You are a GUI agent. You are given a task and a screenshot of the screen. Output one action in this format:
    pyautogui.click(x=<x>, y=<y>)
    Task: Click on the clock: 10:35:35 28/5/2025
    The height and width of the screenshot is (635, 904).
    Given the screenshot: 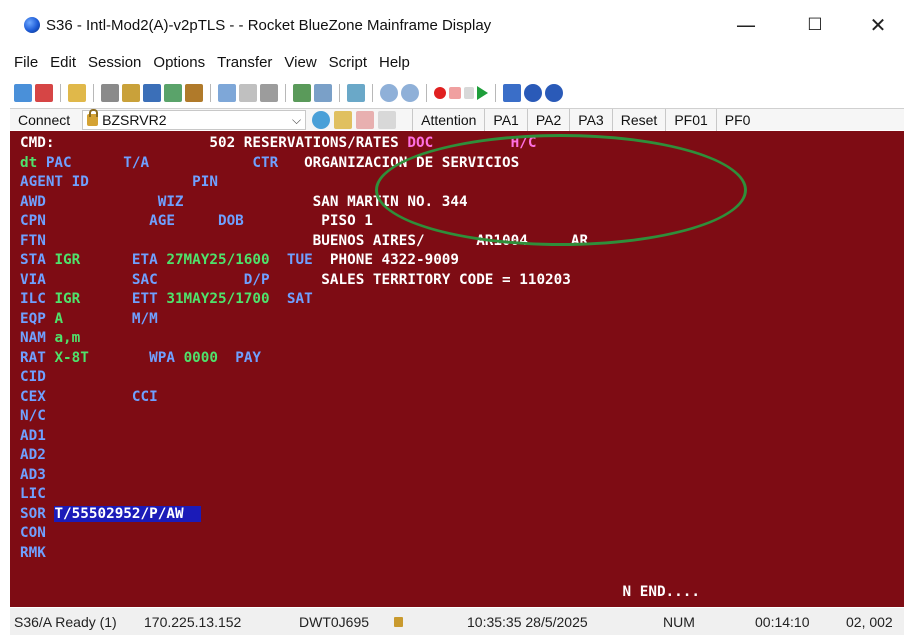 What is the action you would take?
    pyautogui.click(x=527, y=622)
    